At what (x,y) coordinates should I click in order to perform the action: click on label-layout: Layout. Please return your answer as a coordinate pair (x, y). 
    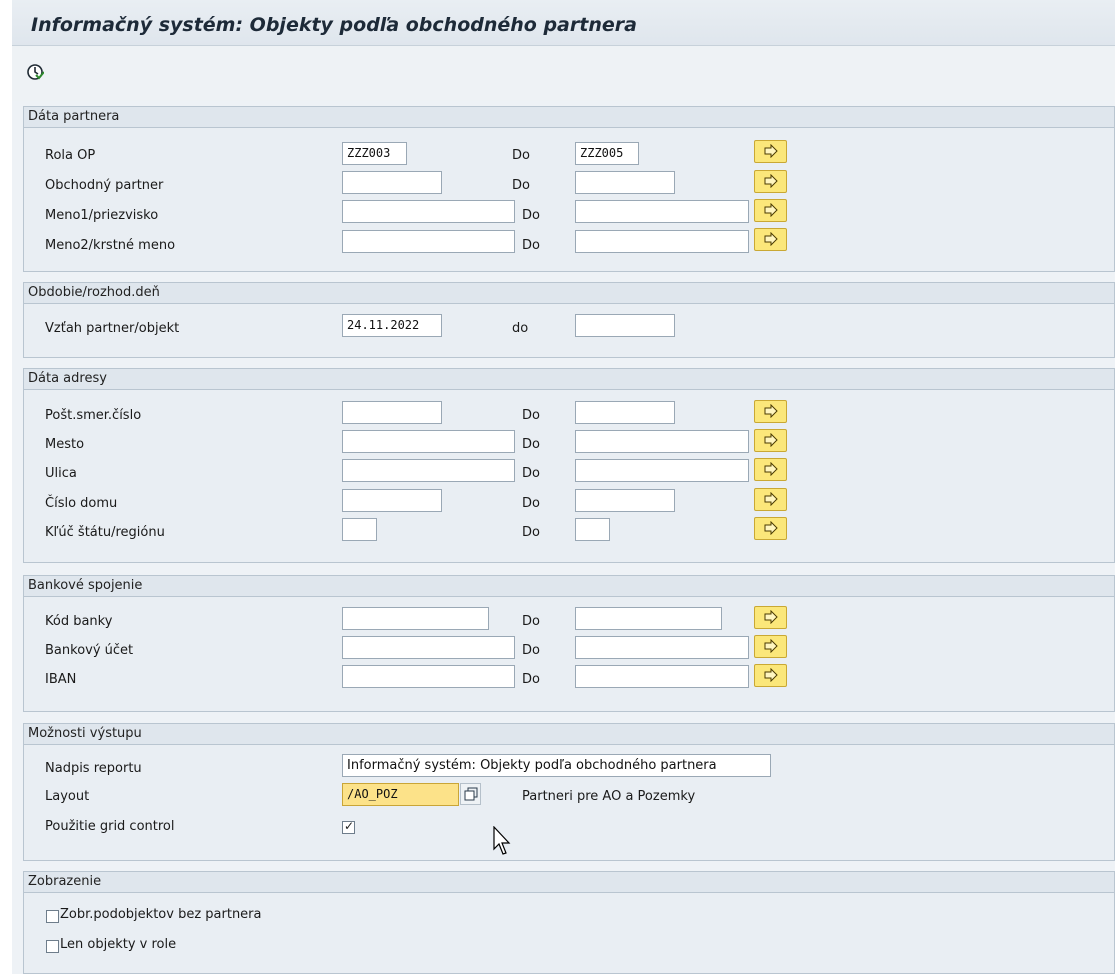
    Looking at the image, I should click on (67, 796).